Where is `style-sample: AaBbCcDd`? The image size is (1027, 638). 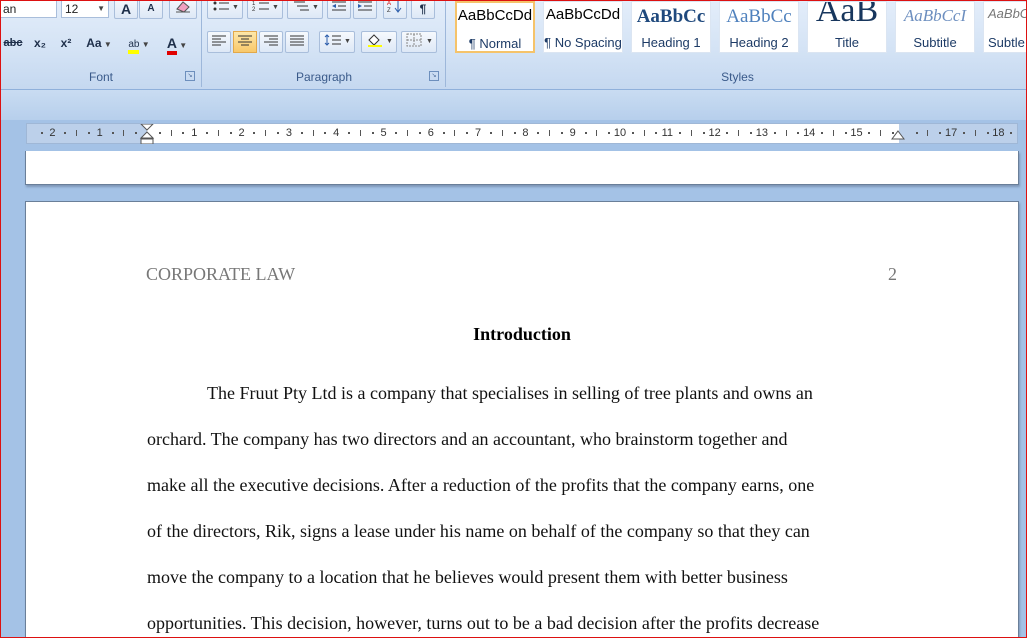
style-sample: AaBbCcDd is located at coordinates (583, 14).